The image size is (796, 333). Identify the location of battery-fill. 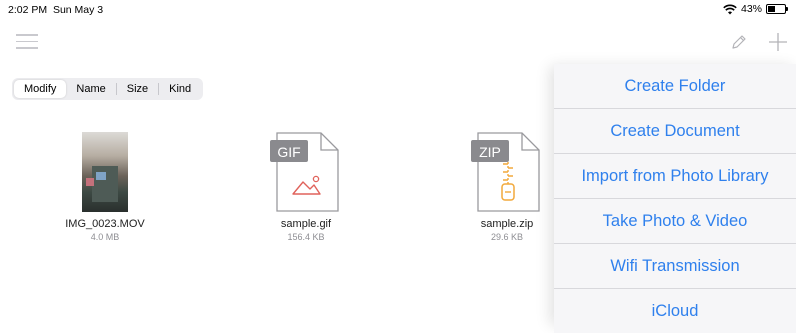
(771, 9).